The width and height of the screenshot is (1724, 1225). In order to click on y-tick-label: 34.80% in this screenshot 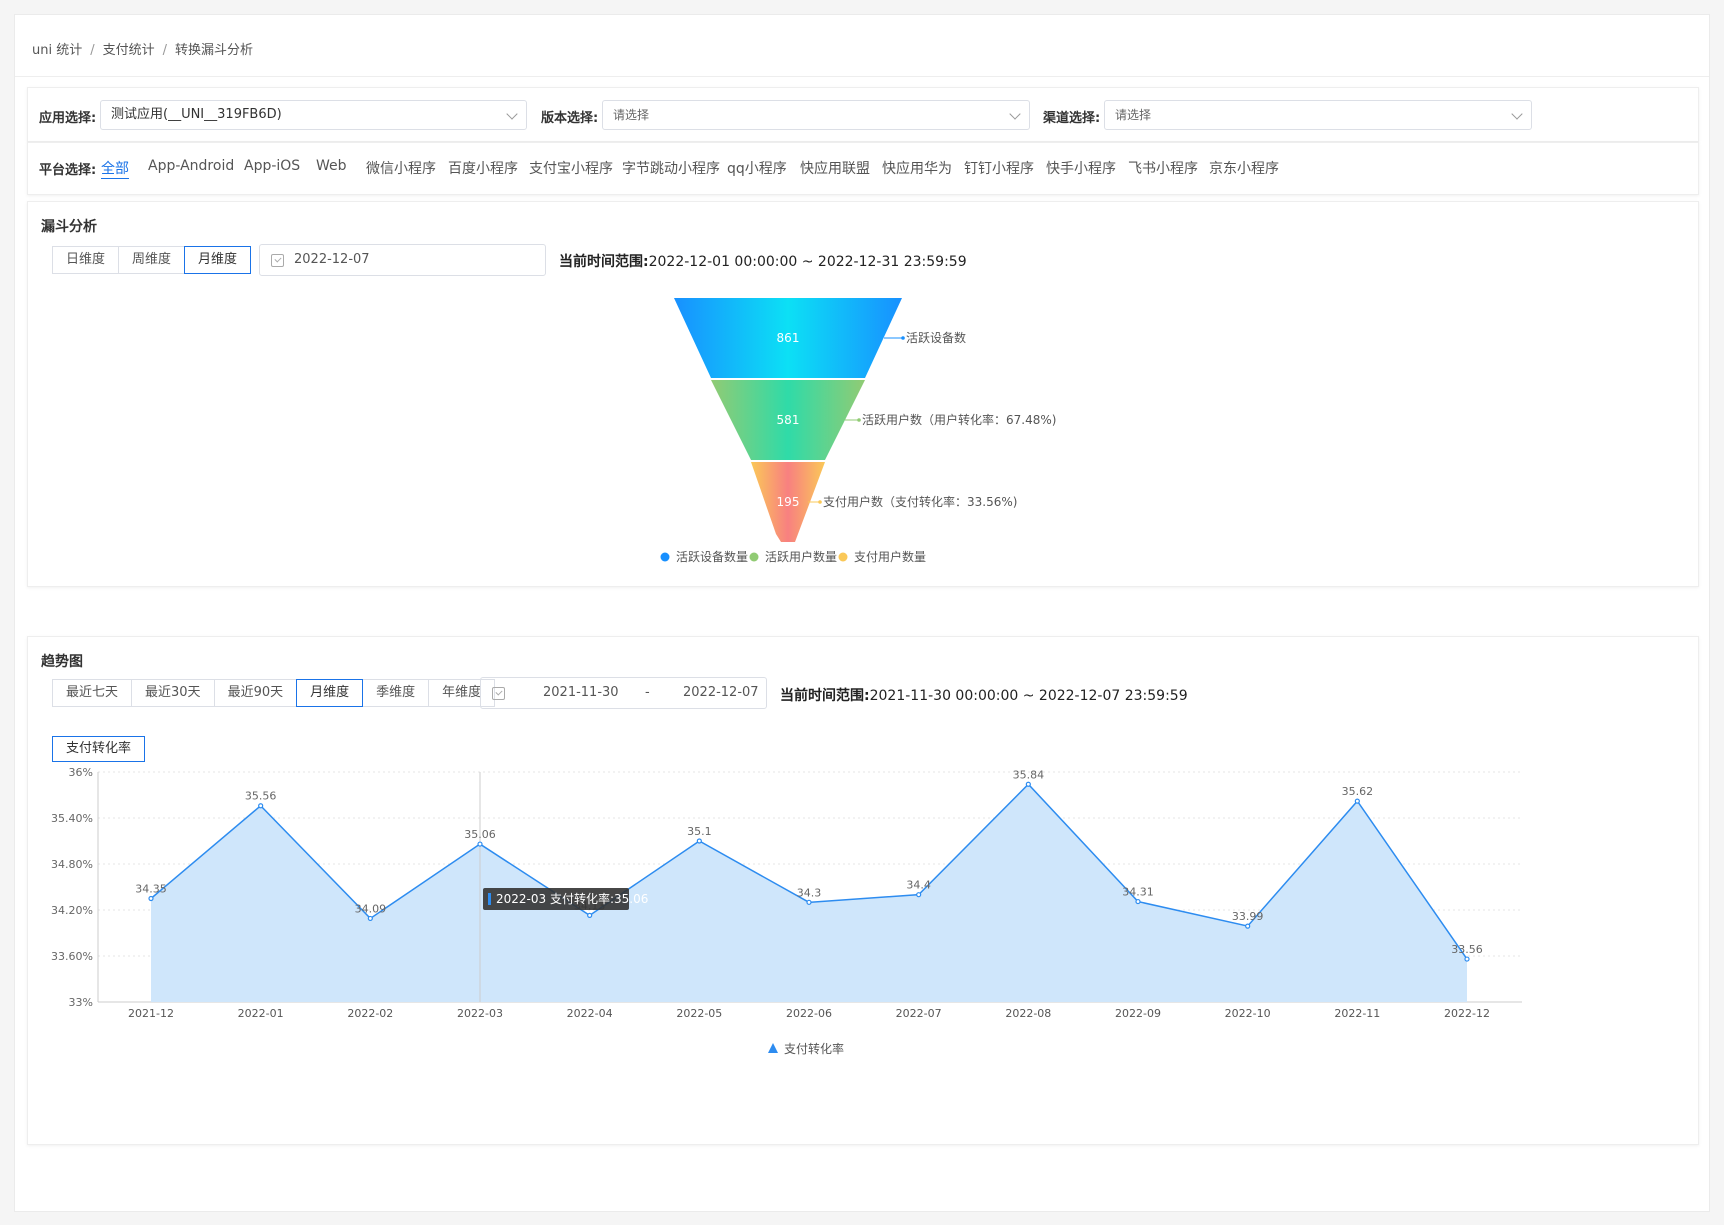, I will do `click(72, 864)`.